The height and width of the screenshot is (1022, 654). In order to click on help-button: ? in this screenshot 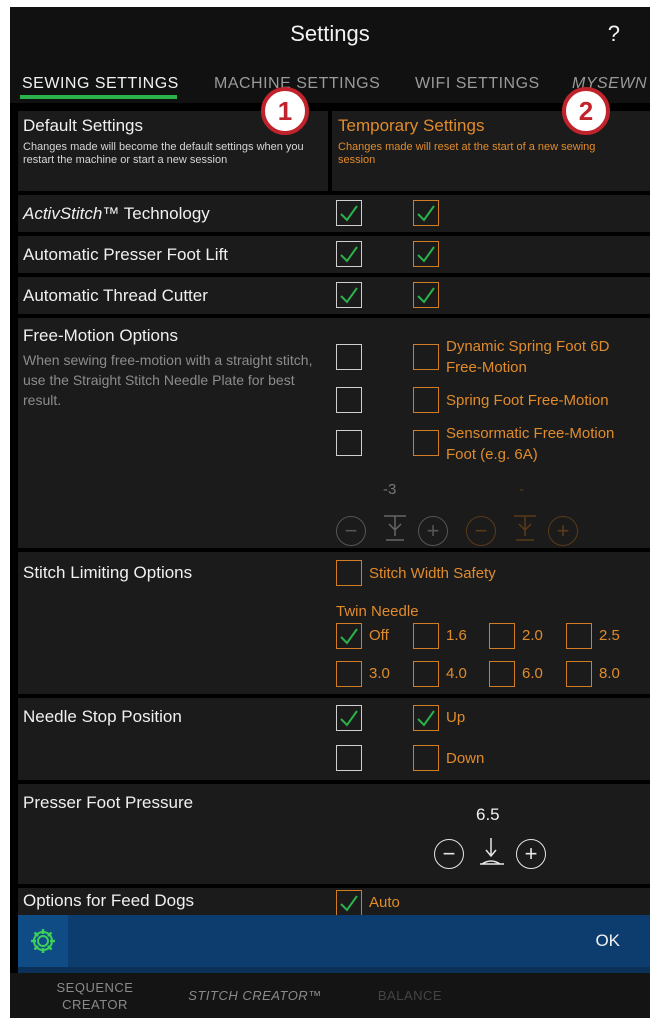, I will do `click(614, 34)`.